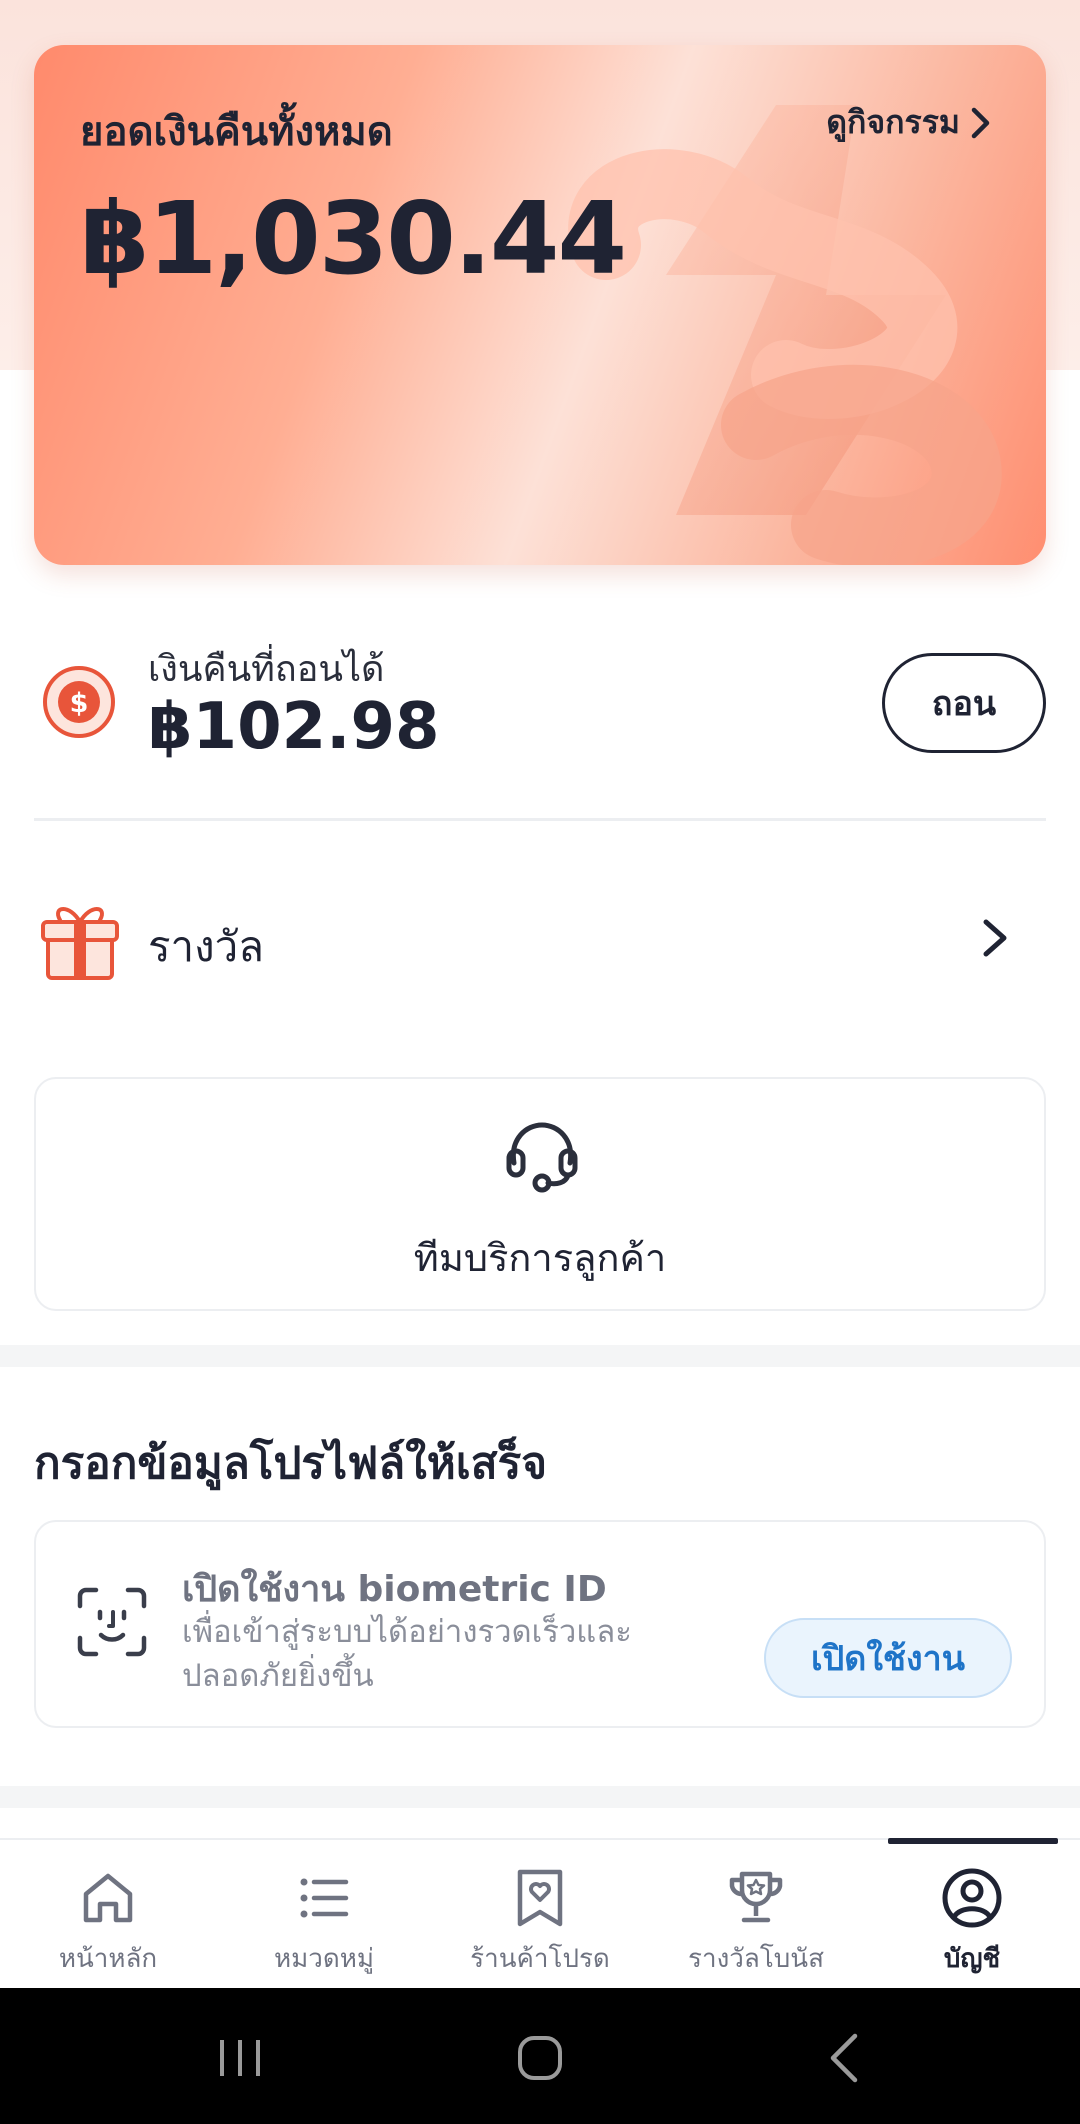  What do you see at coordinates (756, 1897) in the screenshot?
I see `trophy-icon` at bounding box center [756, 1897].